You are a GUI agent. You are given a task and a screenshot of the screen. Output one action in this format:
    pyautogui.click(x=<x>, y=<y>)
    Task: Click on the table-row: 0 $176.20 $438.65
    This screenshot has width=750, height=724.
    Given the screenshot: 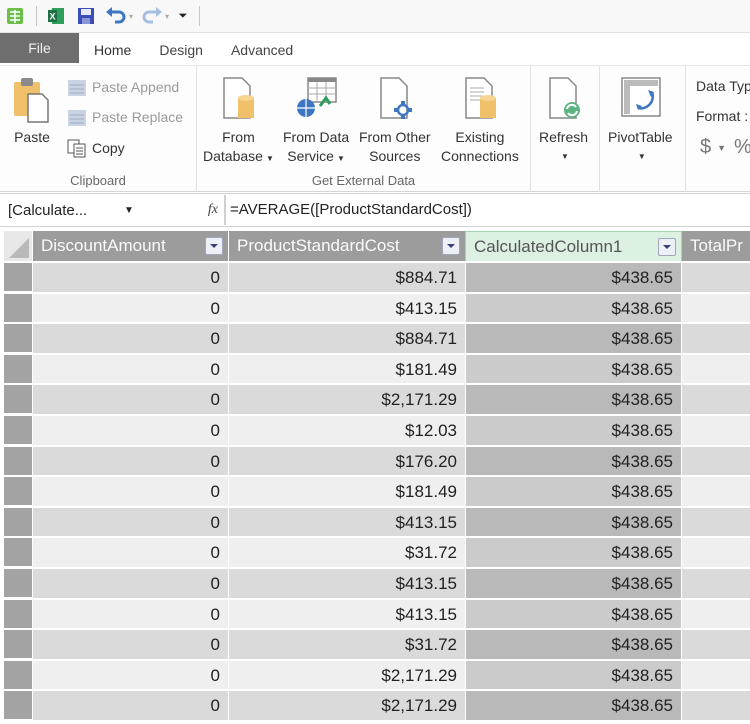 What is the action you would take?
    pyautogui.click(x=375, y=461)
    